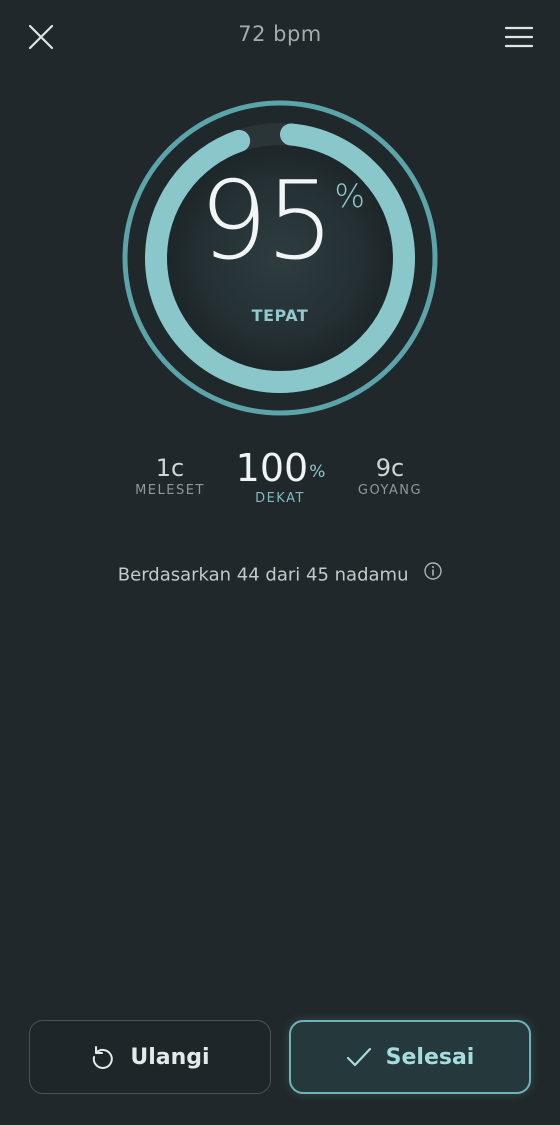 The width and height of the screenshot is (560, 1125). What do you see at coordinates (433, 571) in the screenshot?
I see `info-icon` at bounding box center [433, 571].